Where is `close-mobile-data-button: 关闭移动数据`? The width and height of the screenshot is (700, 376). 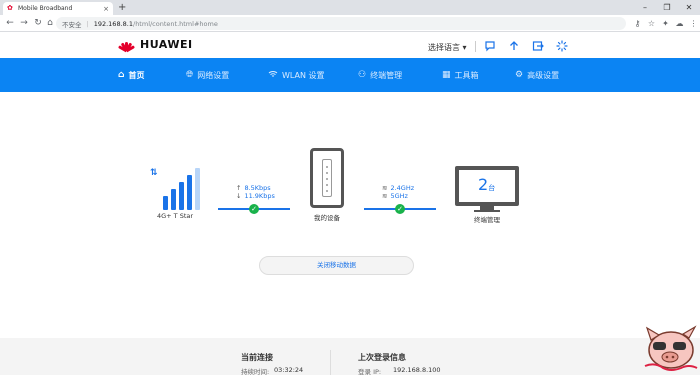
close-mobile-data-button: 关闭移动数据 is located at coordinates (336, 265).